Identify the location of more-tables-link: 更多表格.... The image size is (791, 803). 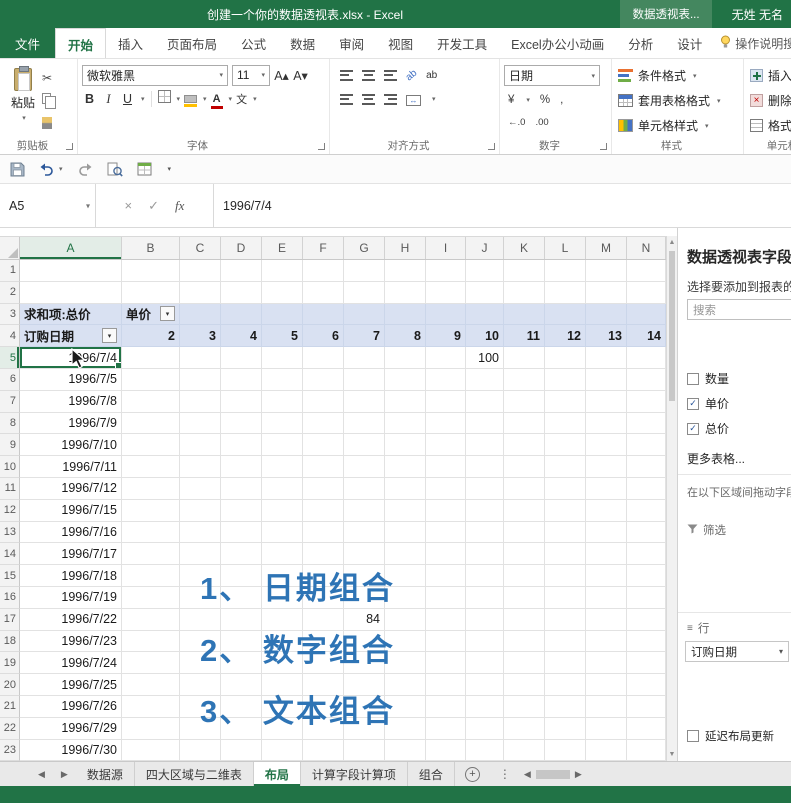
(716, 458).